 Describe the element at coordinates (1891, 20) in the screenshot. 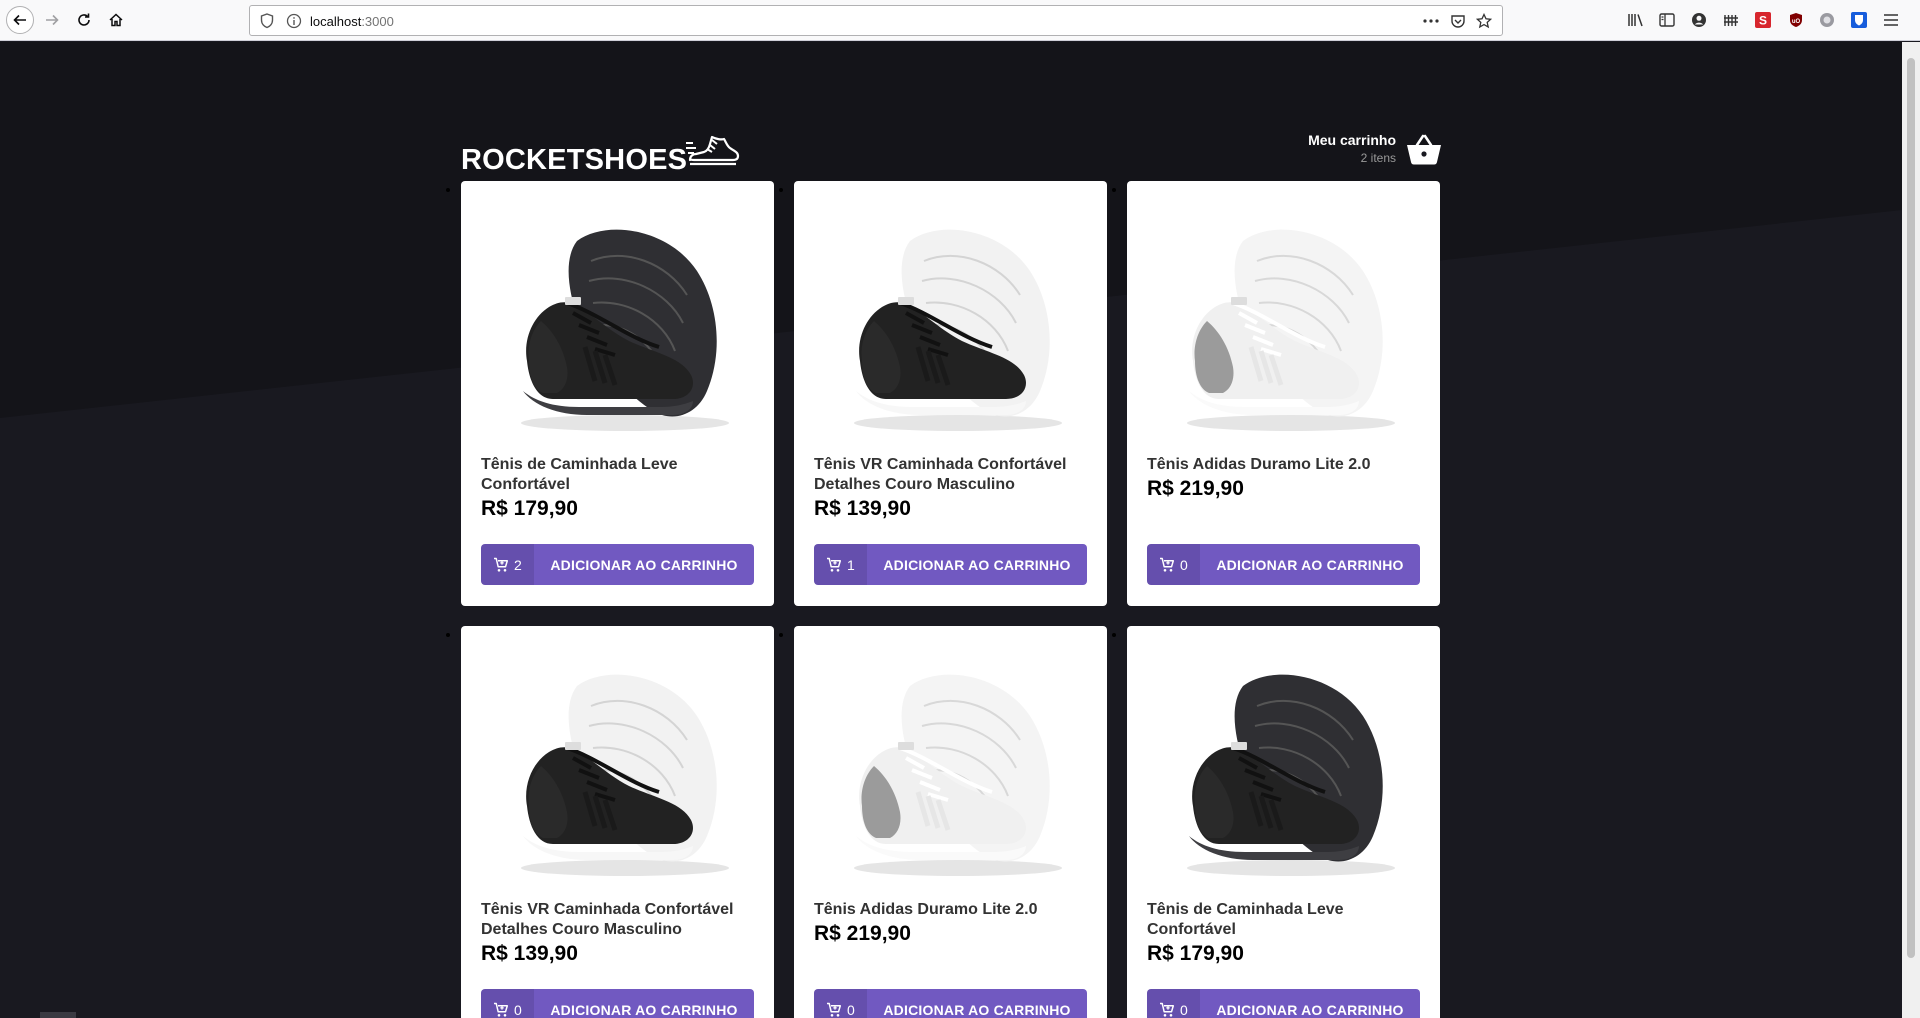

I see `menu-hamburger-icon` at that location.